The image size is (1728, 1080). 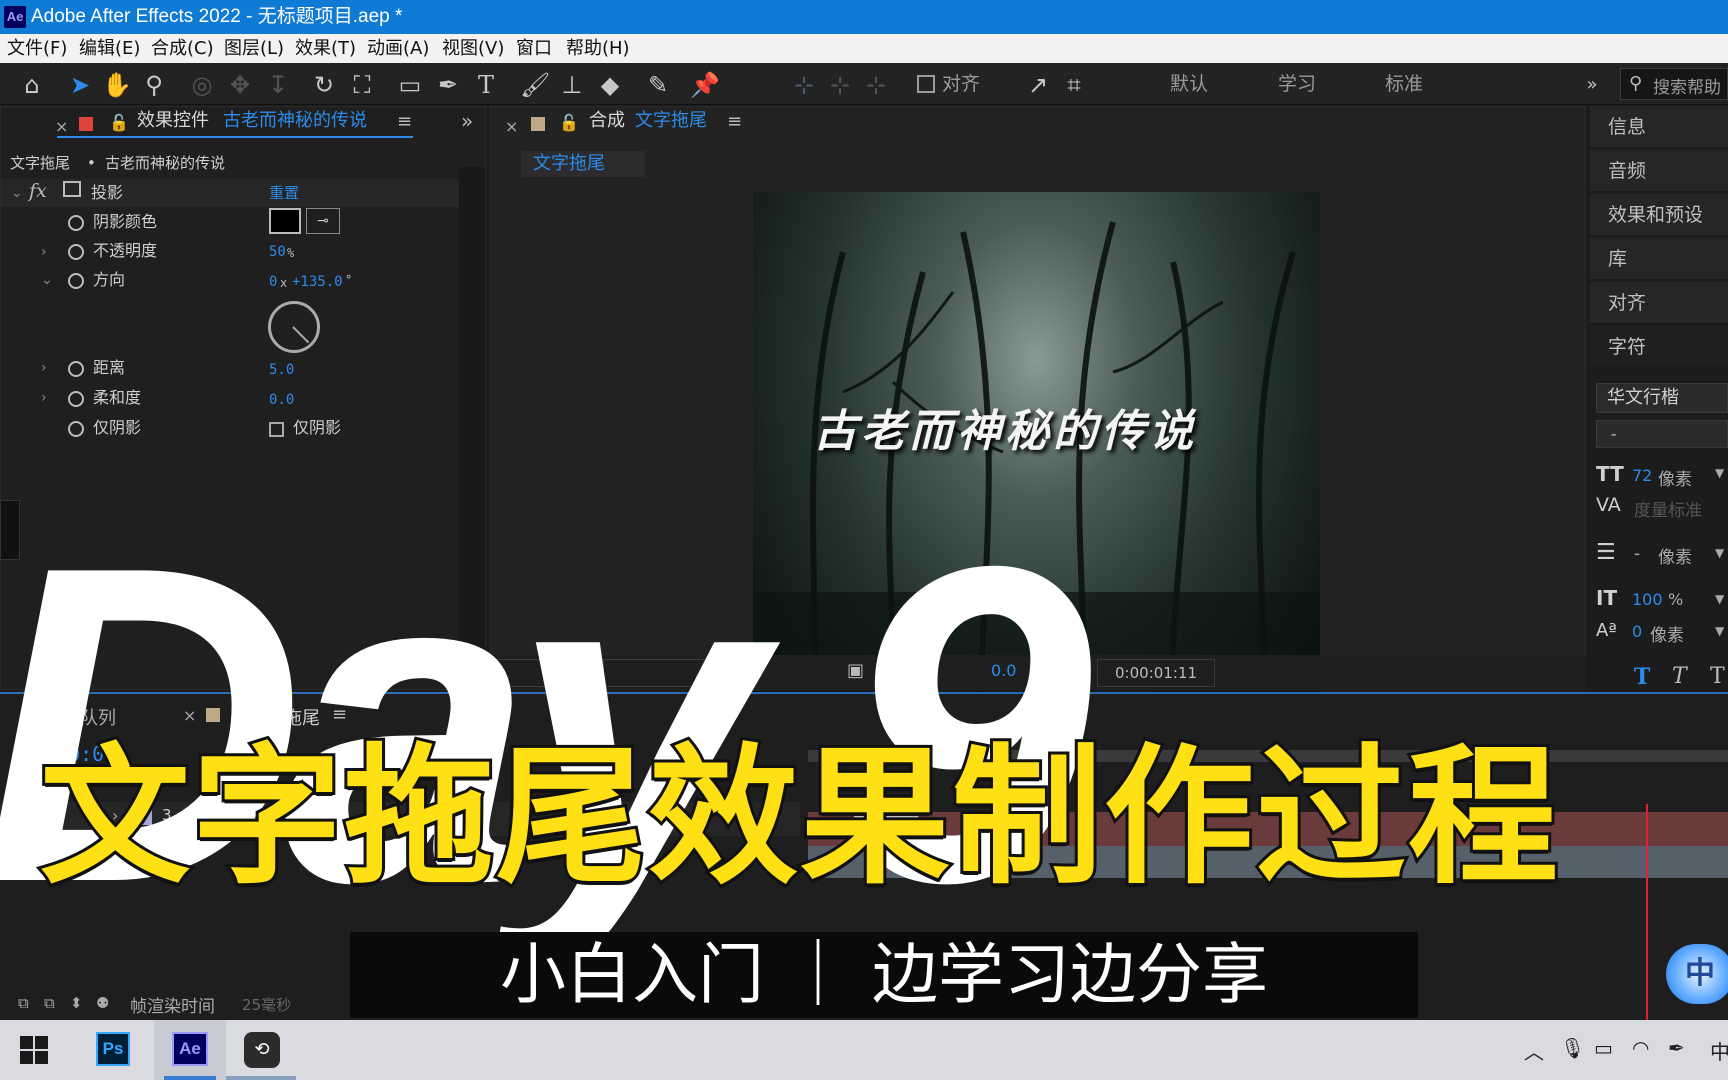 What do you see at coordinates (109, 48) in the screenshot?
I see `menu-edit: 编辑(E)` at bounding box center [109, 48].